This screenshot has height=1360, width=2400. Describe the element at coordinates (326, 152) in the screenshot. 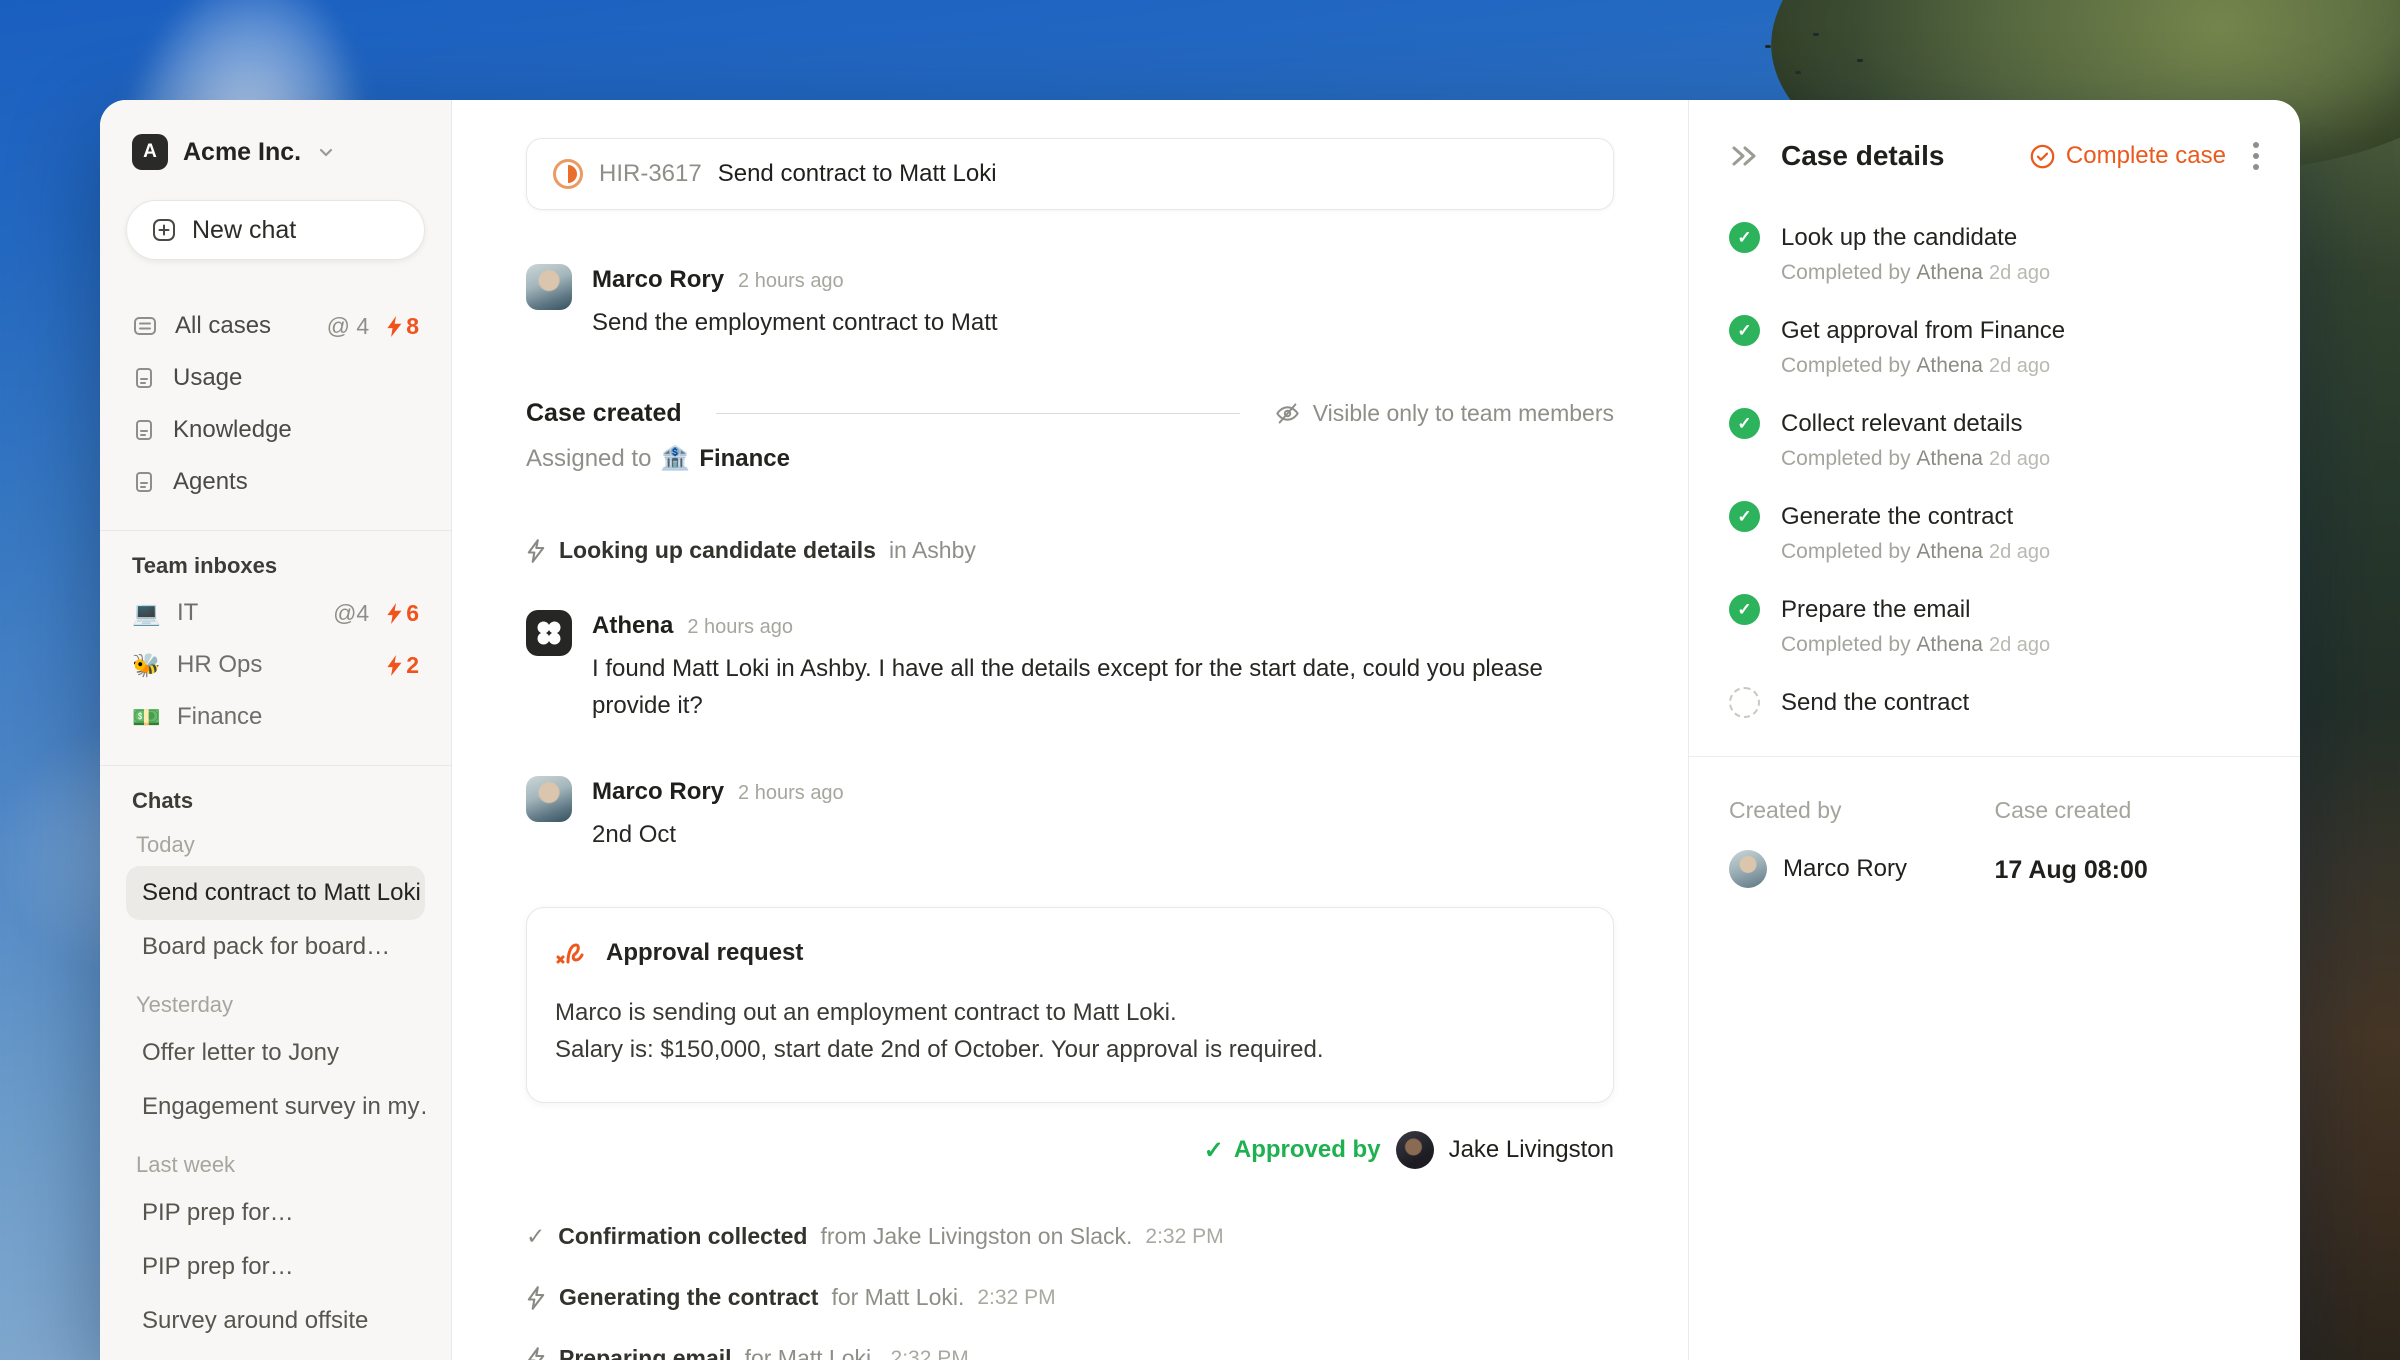

I see `chevron-down-icon` at that location.